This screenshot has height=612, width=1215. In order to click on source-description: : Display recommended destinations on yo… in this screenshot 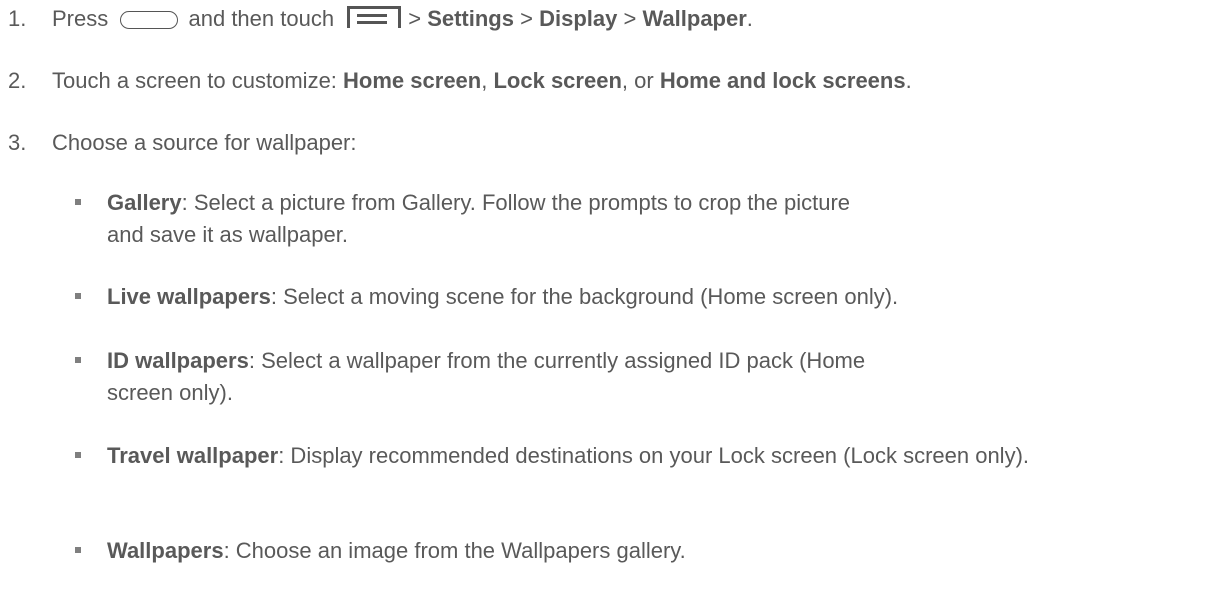, I will do `click(654, 455)`.